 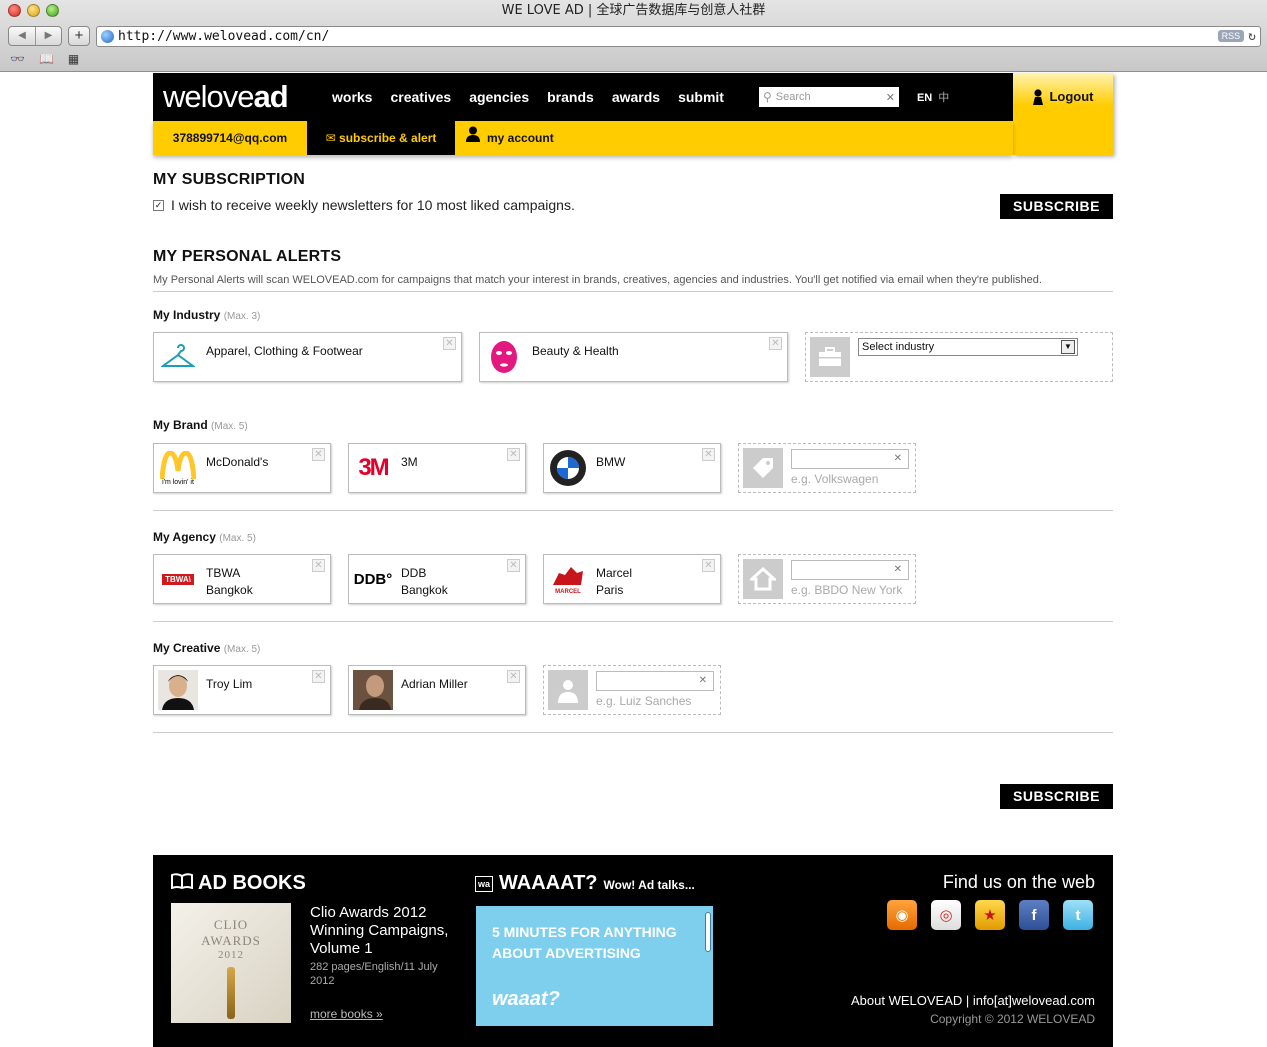 What do you see at coordinates (1231, 36) in the screenshot?
I see `rss-button: RSS` at bounding box center [1231, 36].